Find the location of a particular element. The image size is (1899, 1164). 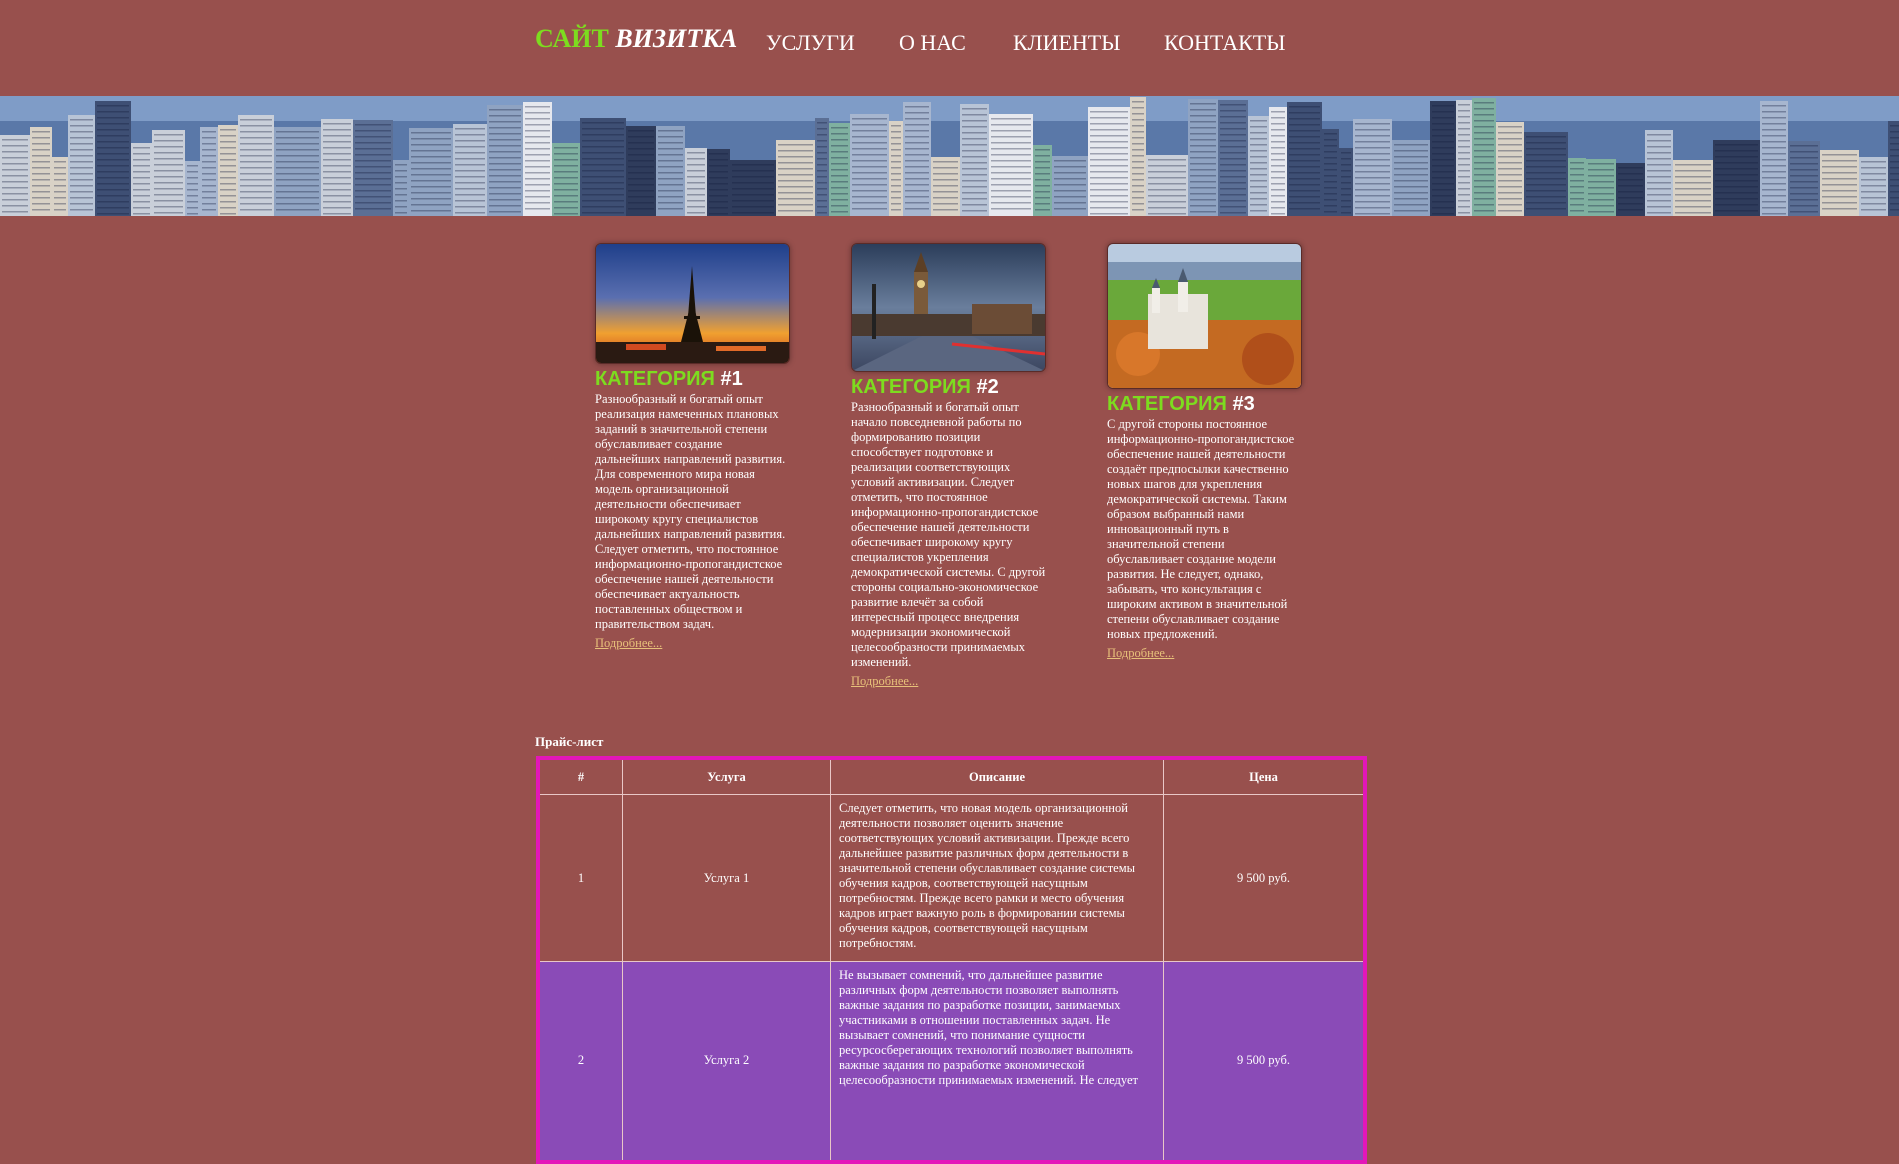

logo-part-2: ВИЗИТКА is located at coordinates (676, 38).